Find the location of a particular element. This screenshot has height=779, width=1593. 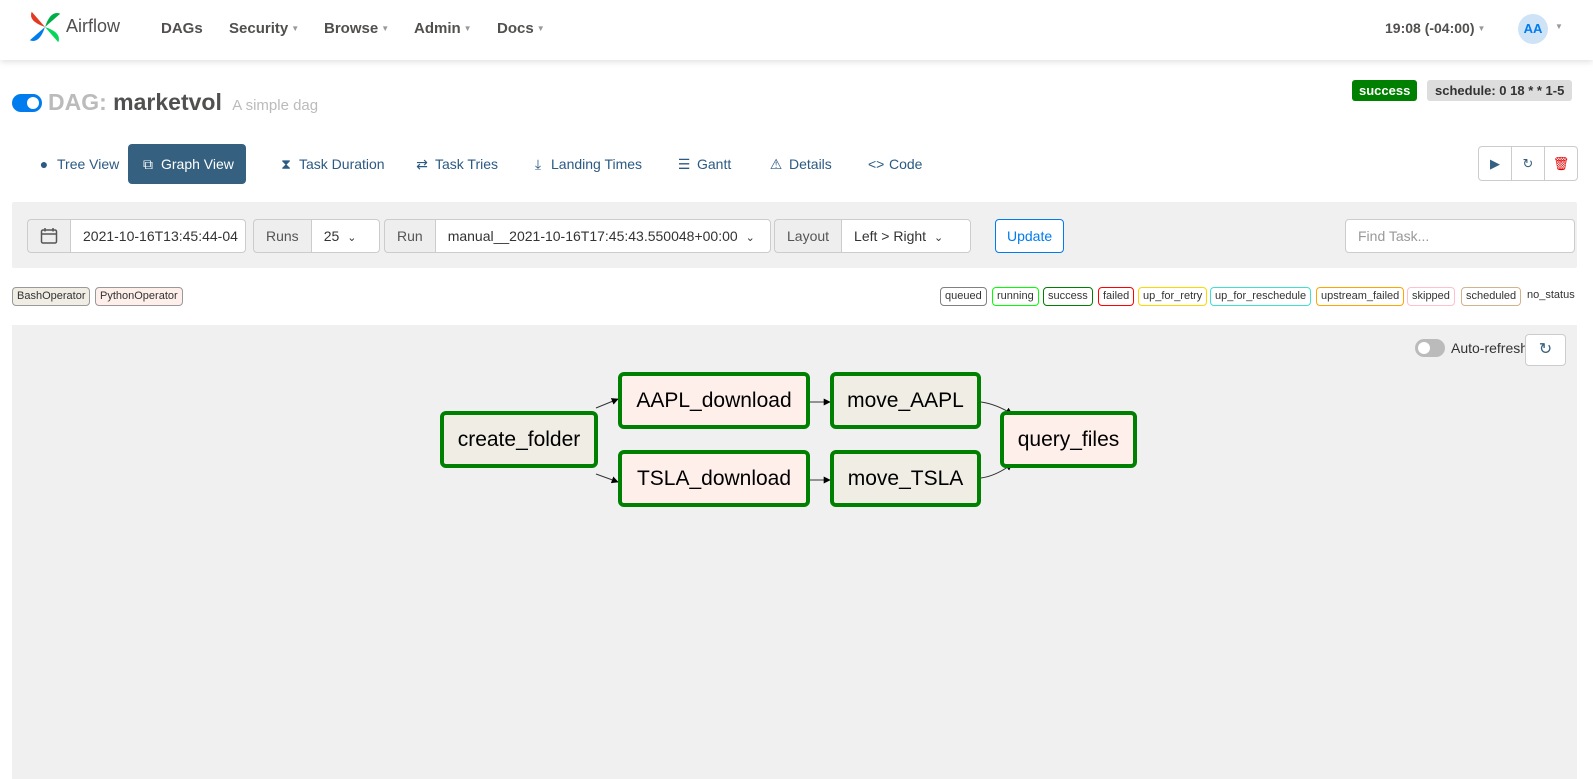

task-node-aapl-download: AAPL_download is located at coordinates (714, 400).